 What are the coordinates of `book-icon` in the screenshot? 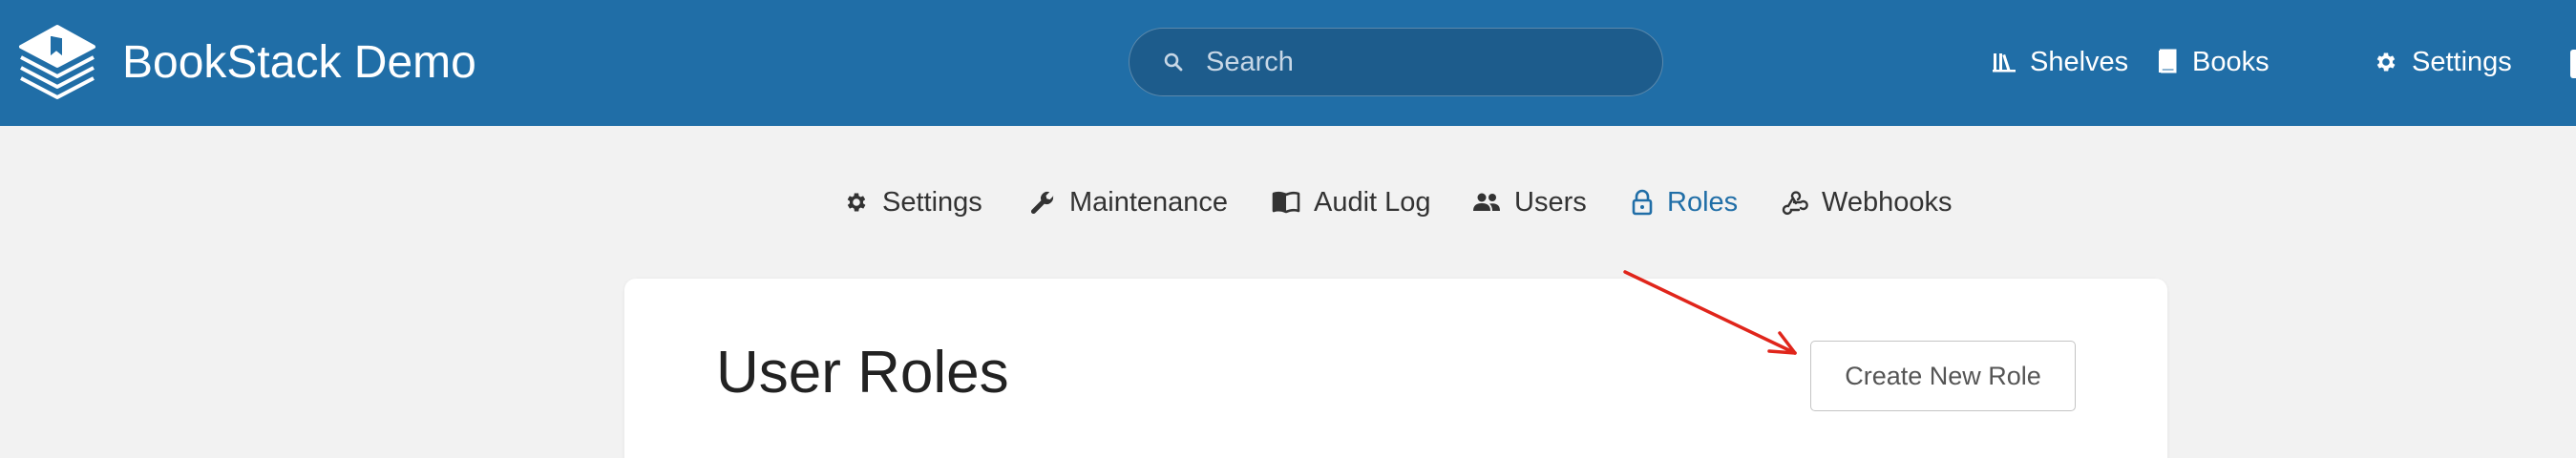 It's located at (2168, 61).